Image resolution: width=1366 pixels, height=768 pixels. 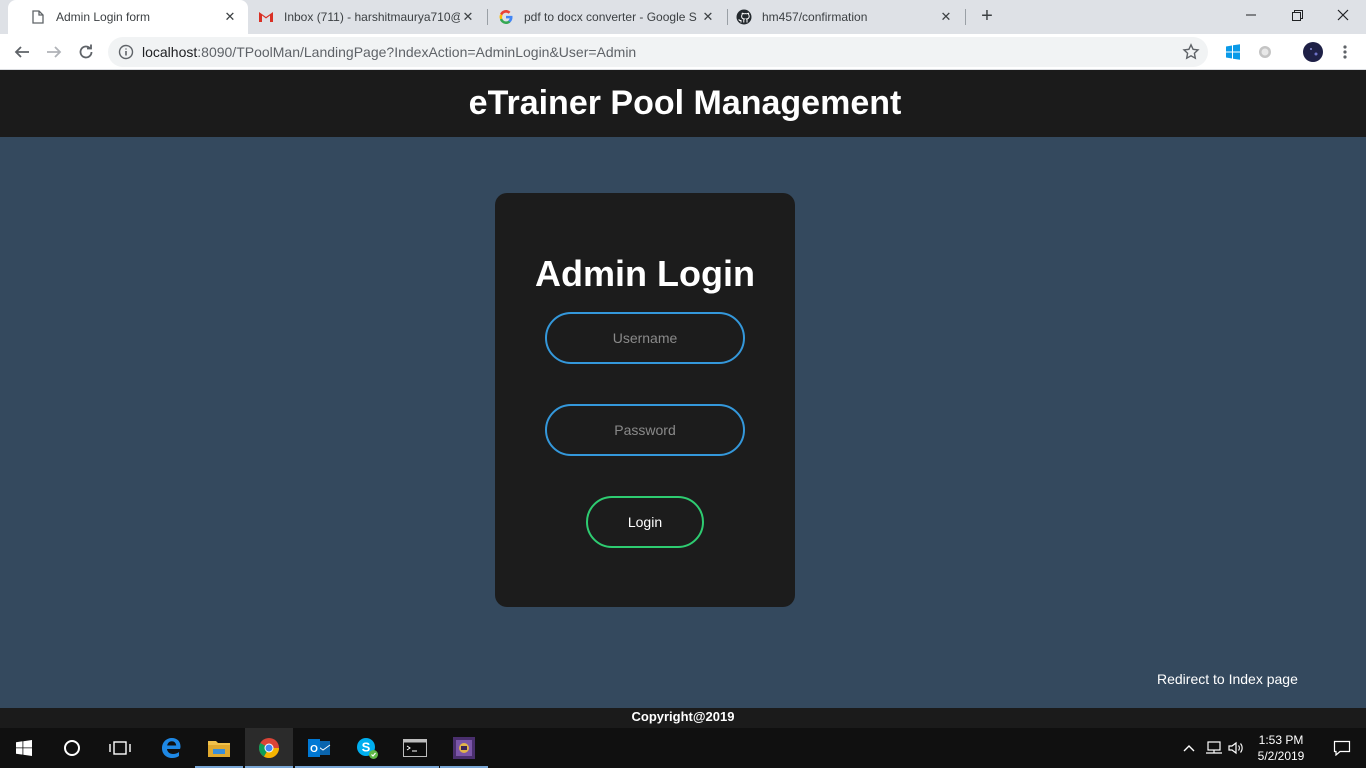 I want to click on tab-gmail-inbox: Inbox (711) - harshitmaurya710@ ✕, so click(x=367, y=17).